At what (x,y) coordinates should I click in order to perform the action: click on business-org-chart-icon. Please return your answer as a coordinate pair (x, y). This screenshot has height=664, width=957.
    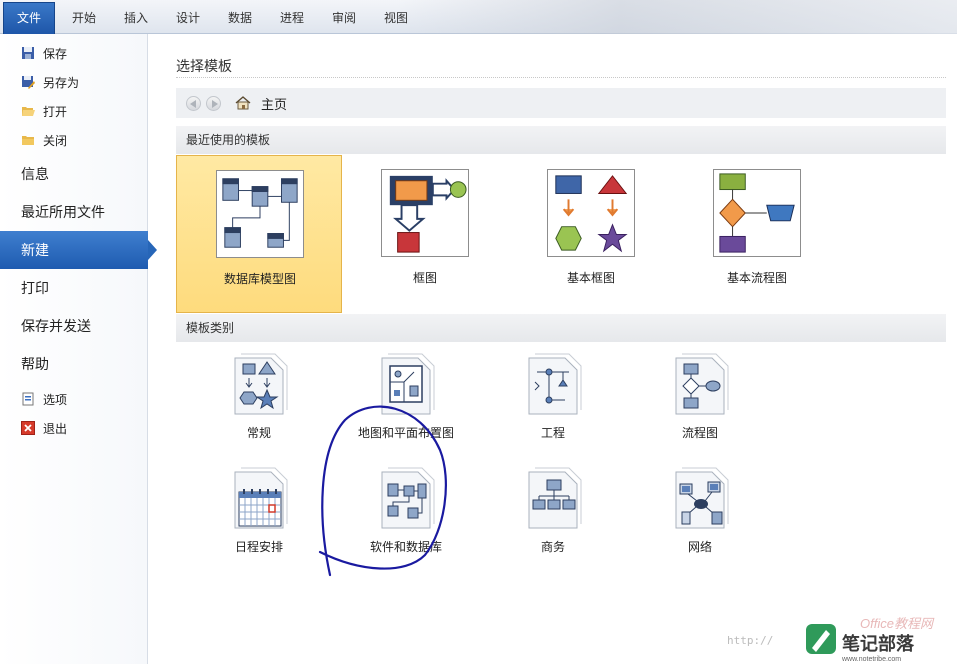
    Looking at the image, I should click on (555, 498).